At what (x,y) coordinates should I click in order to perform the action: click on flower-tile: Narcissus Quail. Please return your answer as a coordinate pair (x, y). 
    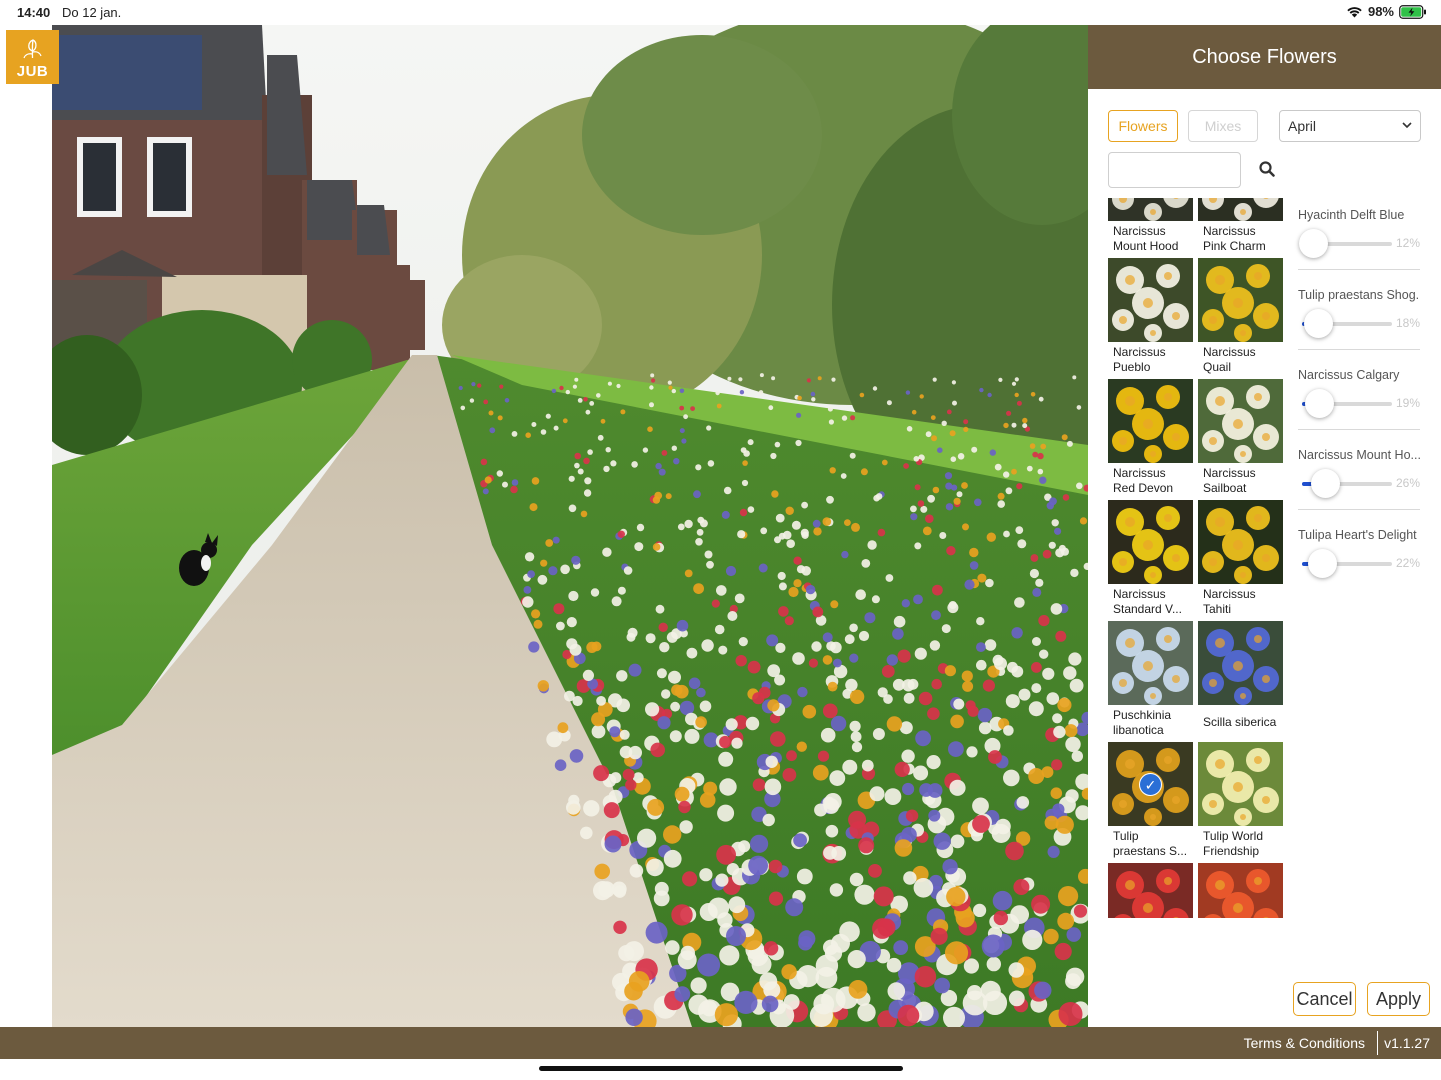
    Looking at the image, I should click on (1240, 318).